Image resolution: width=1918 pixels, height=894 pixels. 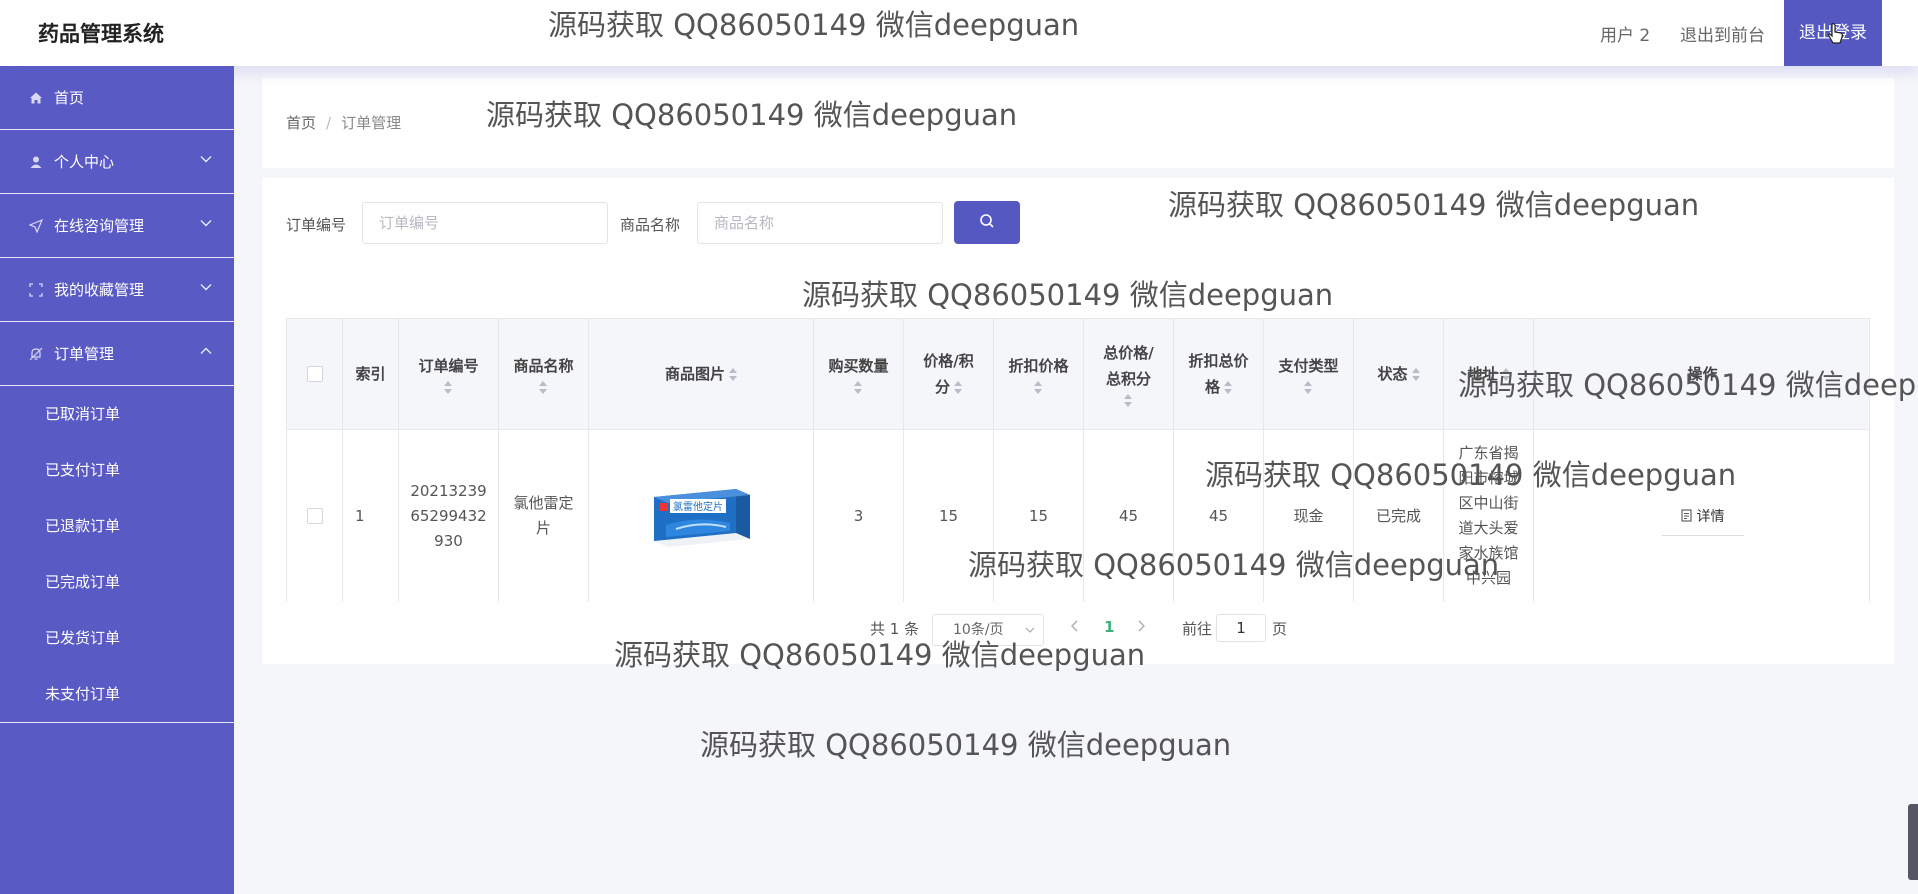 What do you see at coordinates (1913, 842) in the screenshot?
I see `floating-panel-handle` at bounding box center [1913, 842].